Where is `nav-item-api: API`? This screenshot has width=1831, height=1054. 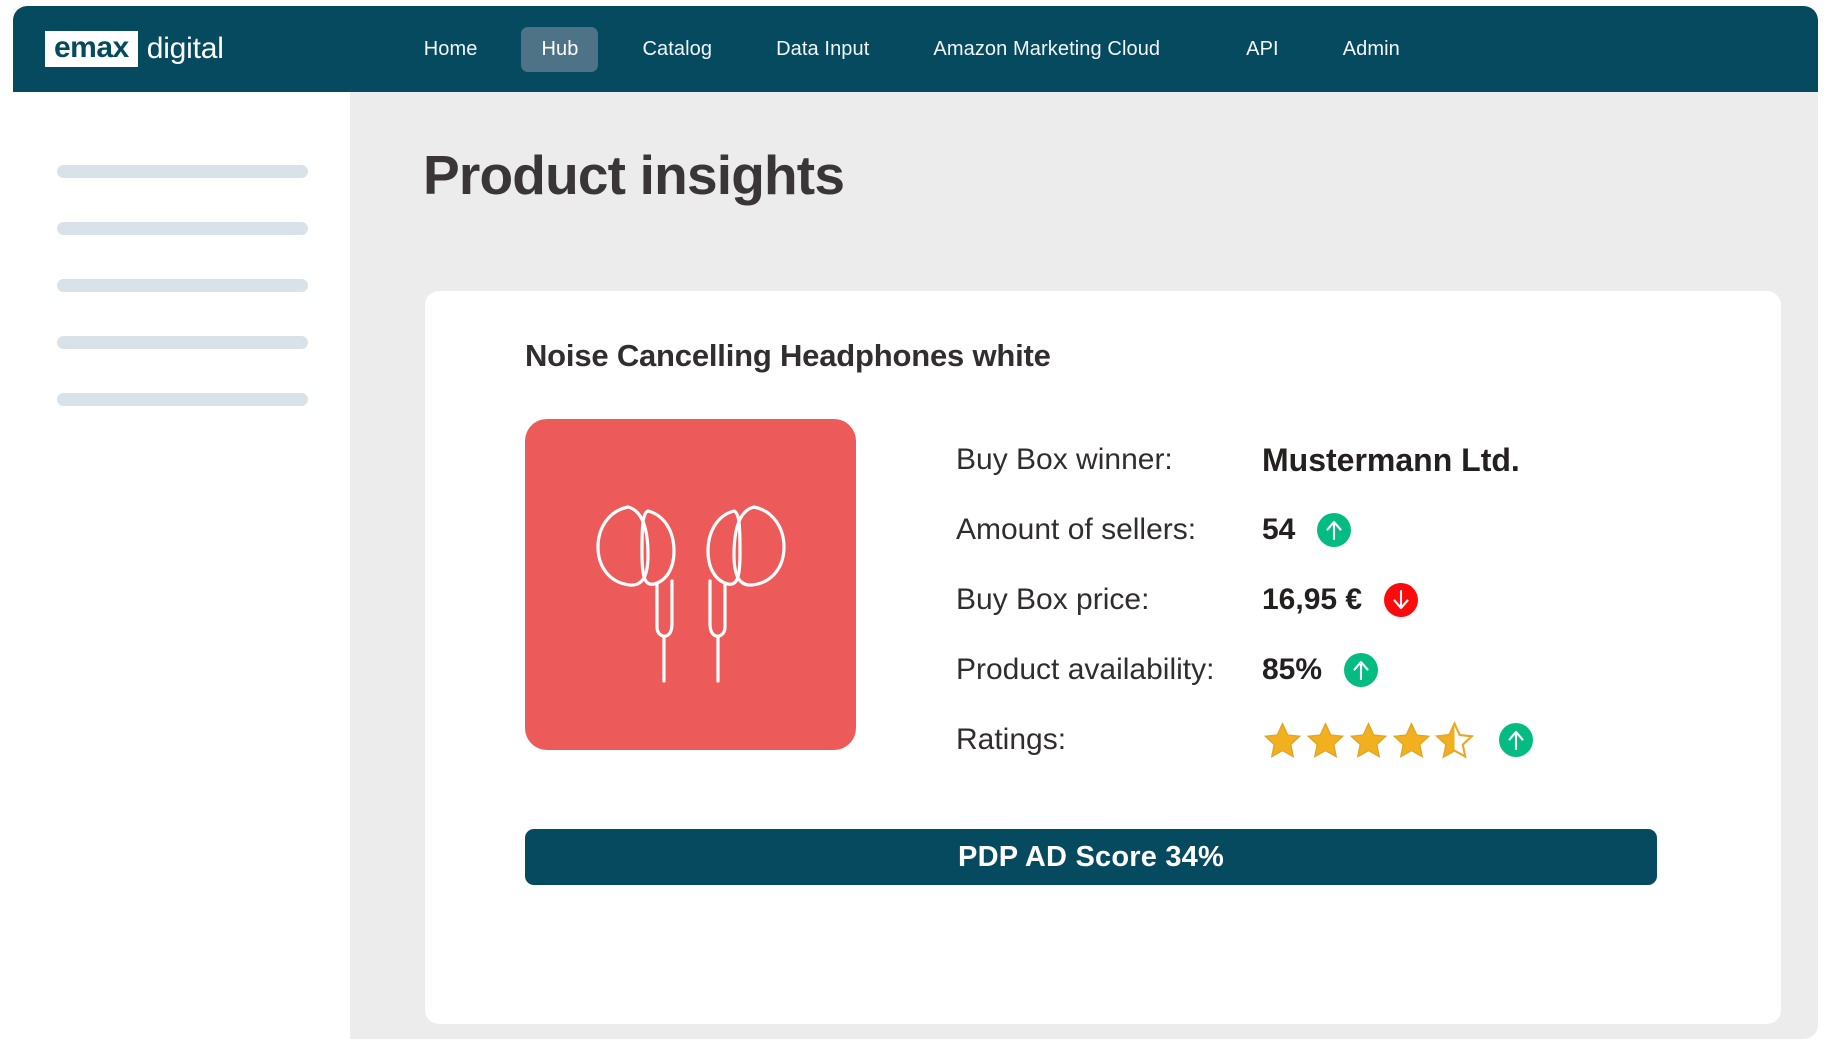 nav-item-api: API is located at coordinates (1262, 49).